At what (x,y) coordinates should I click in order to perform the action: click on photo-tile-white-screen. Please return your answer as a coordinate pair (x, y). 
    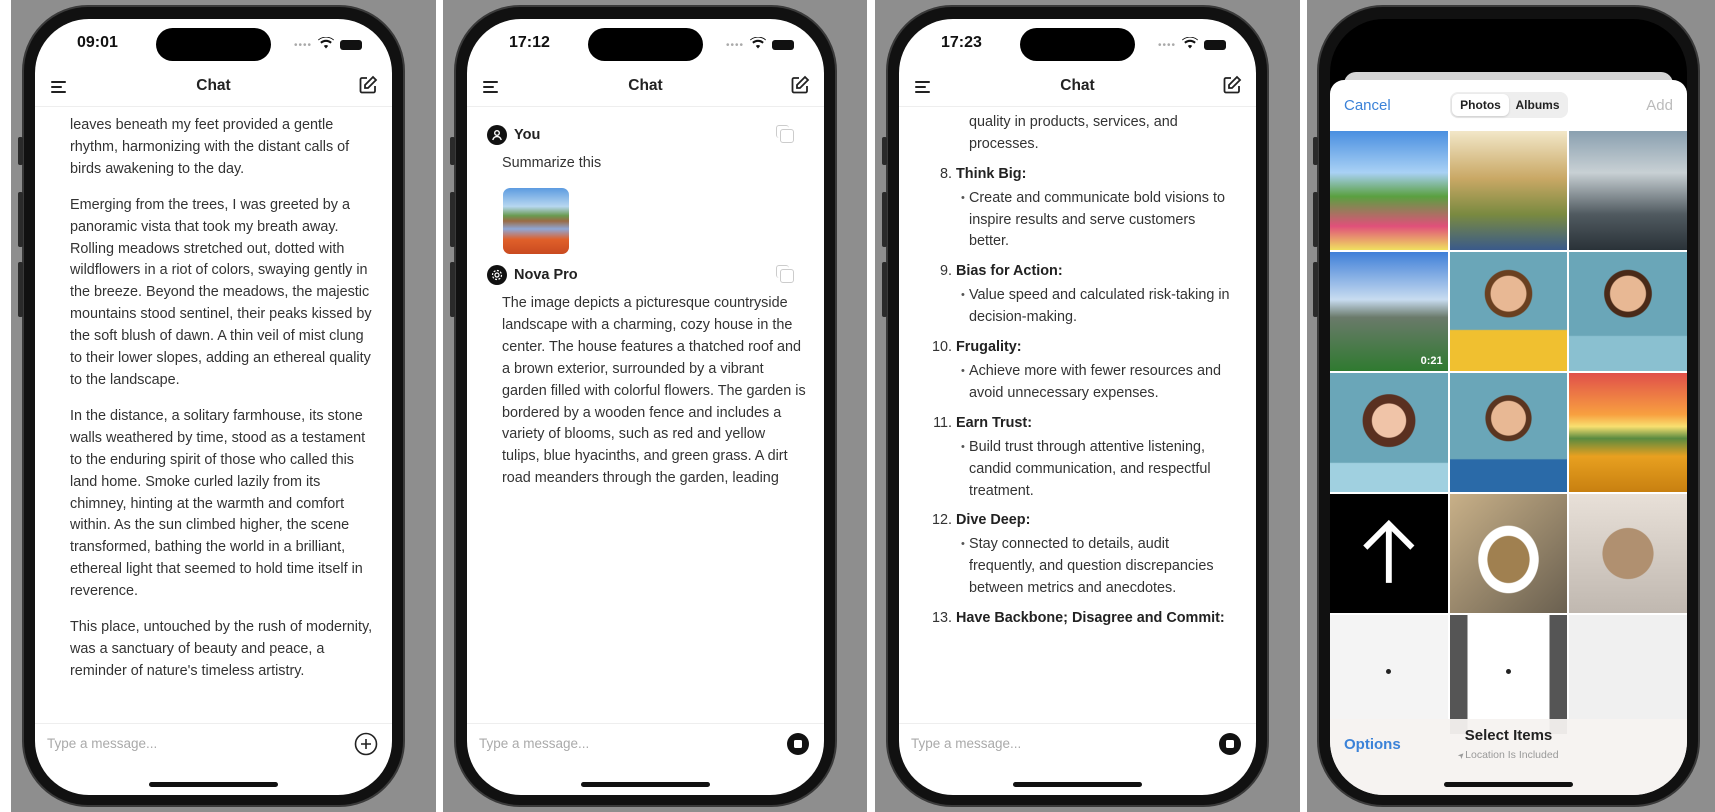
    Looking at the image, I should click on (1389, 674).